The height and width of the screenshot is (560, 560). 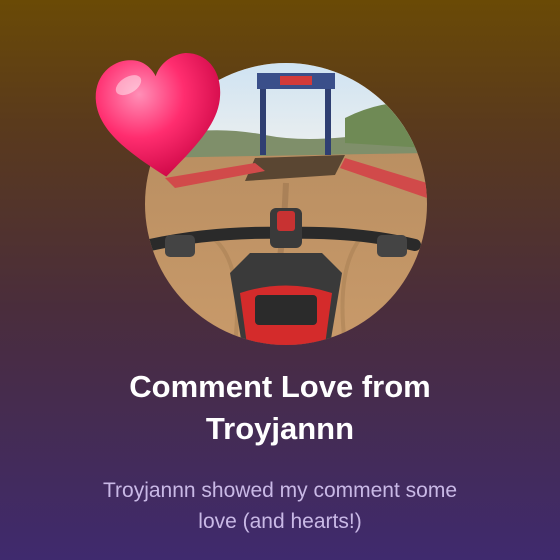 I want to click on title-line-1: Comment Love from, so click(x=280, y=386).